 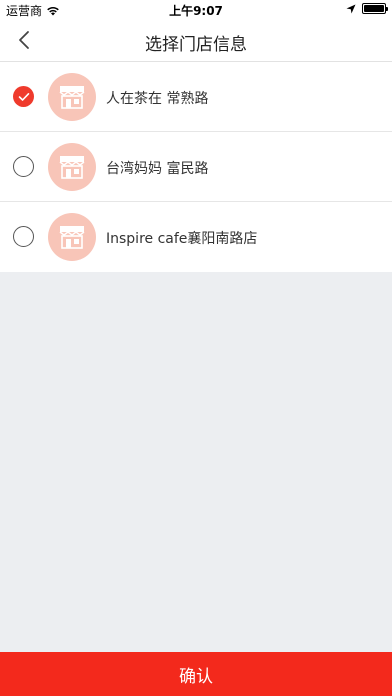 I want to click on store-row: Inspire cafe襄阳南路店, so click(x=196, y=237).